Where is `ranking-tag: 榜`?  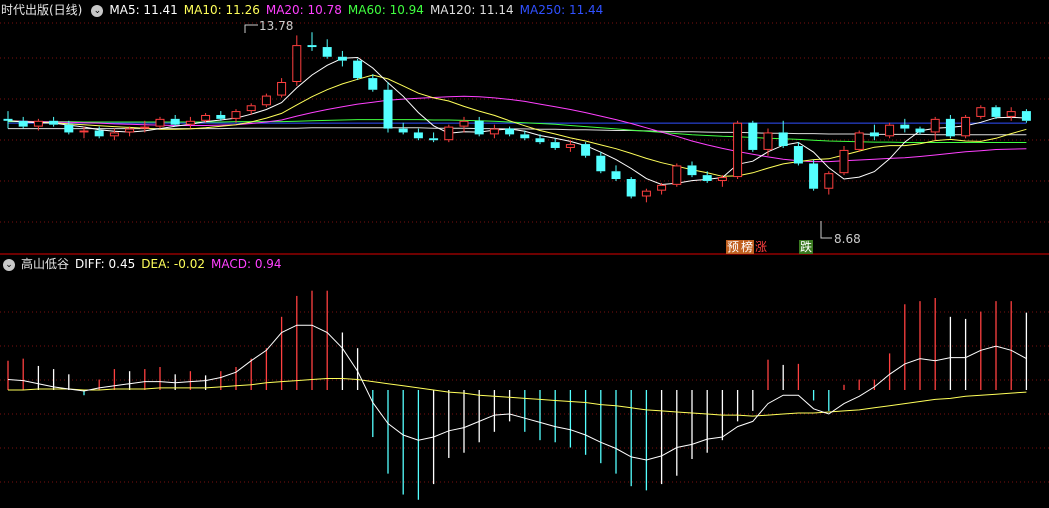
ranking-tag: 榜 is located at coordinates (747, 247).